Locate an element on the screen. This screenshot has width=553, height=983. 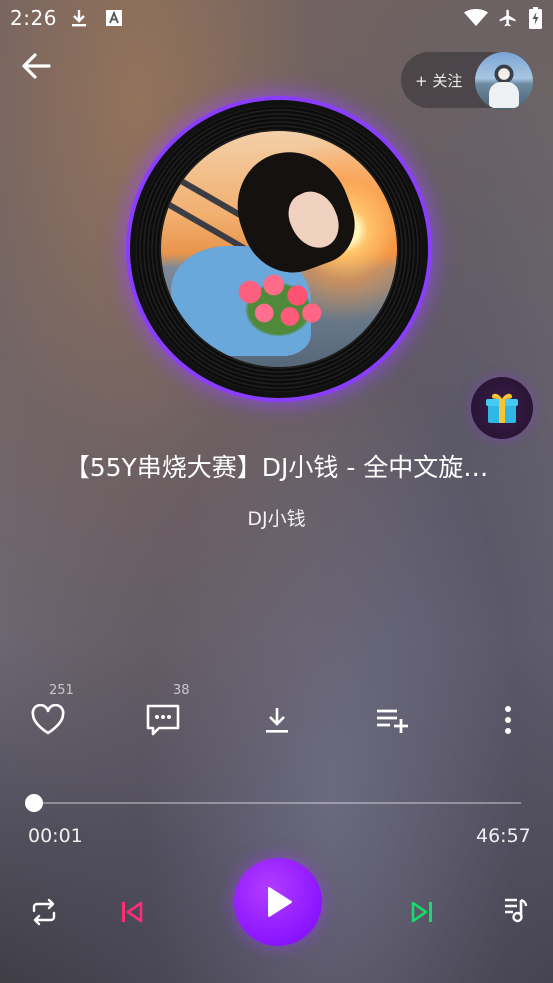
previous-icon is located at coordinates (132, 912).